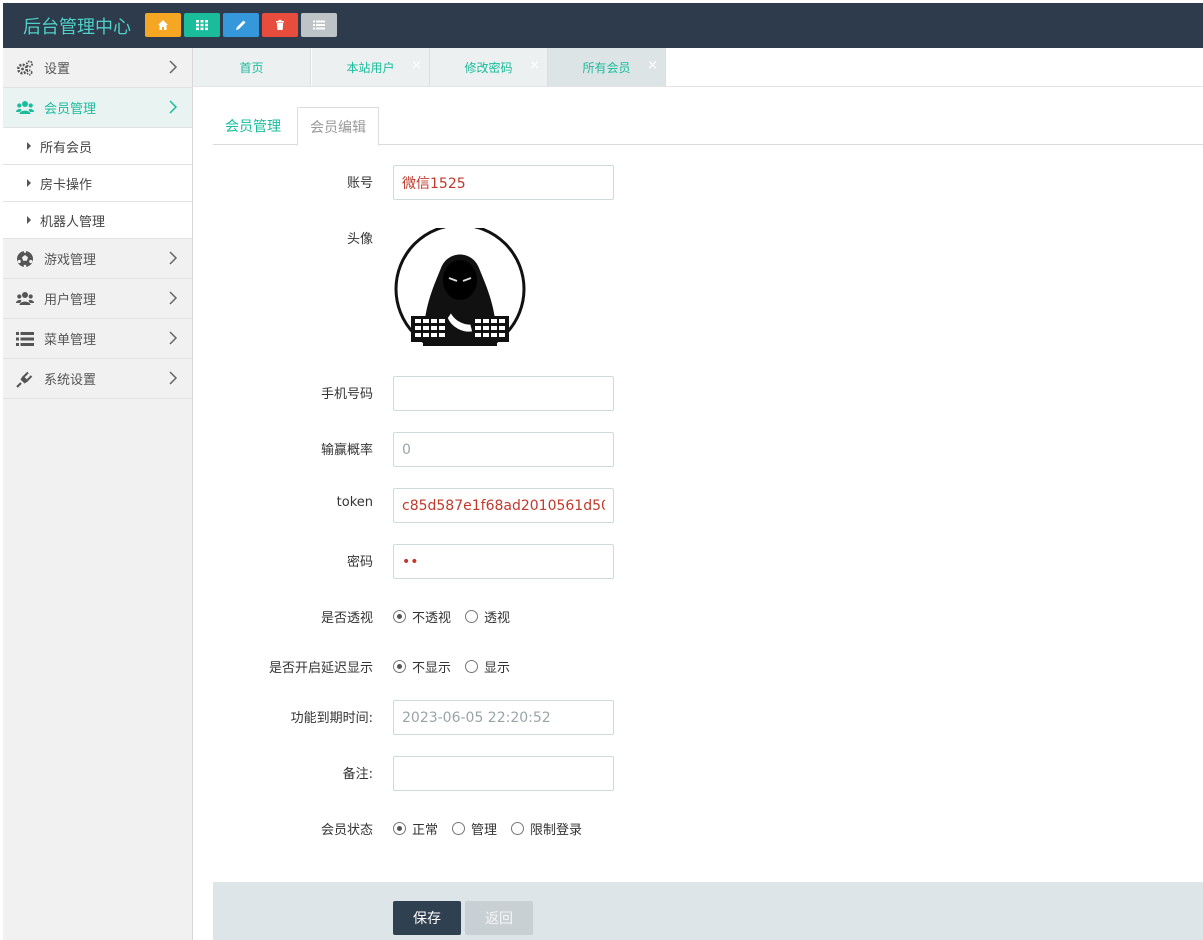  Describe the element at coordinates (70, 109) in the screenshot. I see `sidebar-item-label: 会员管理` at that location.